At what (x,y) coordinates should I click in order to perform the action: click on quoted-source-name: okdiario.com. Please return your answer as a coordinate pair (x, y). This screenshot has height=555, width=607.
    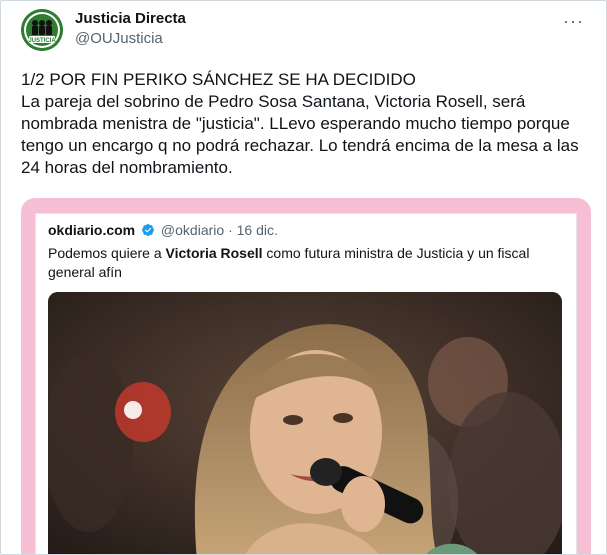
    Looking at the image, I should click on (91, 230).